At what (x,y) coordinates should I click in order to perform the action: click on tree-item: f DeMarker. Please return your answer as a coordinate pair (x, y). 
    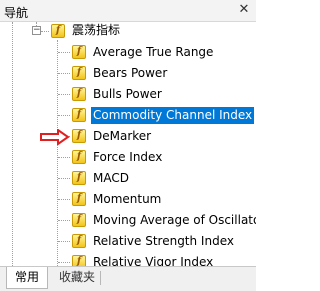
    Looking at the image, I should click on (128, 137).